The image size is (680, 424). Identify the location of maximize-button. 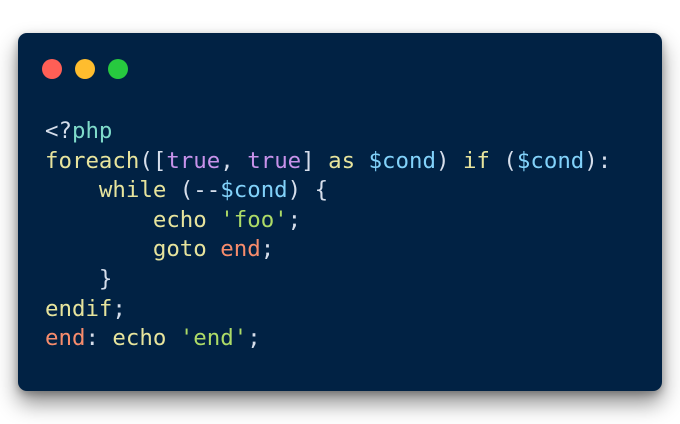
(118, 69).